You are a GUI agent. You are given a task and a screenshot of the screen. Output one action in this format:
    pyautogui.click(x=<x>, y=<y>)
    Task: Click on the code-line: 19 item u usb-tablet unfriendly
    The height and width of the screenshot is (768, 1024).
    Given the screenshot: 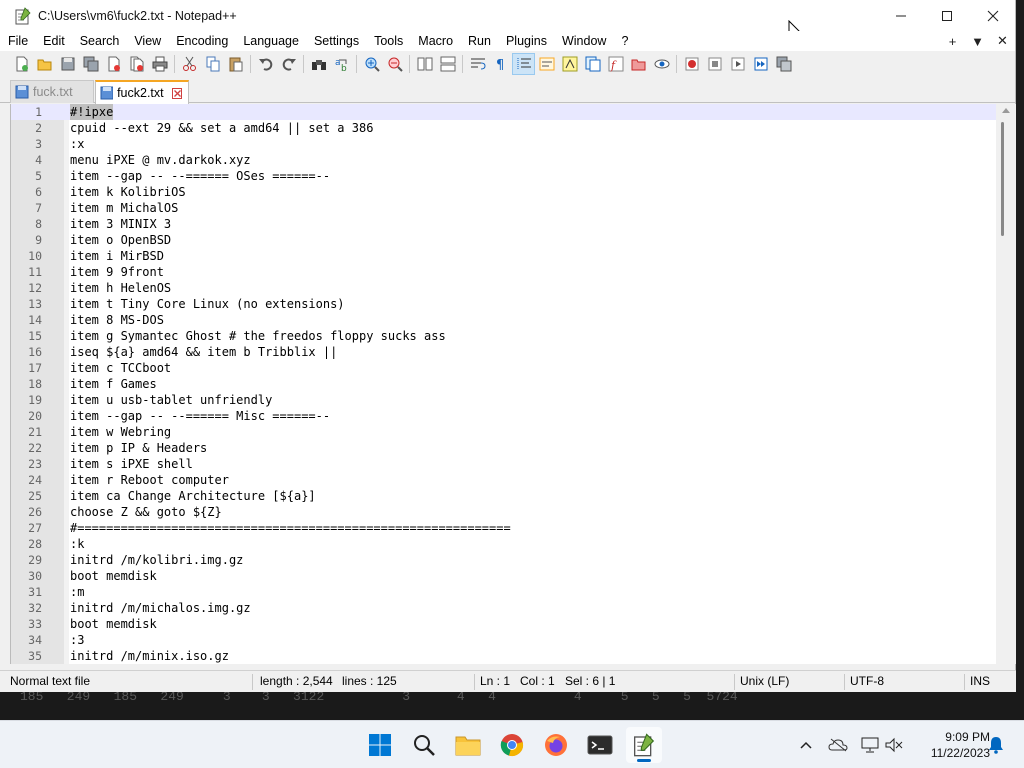 What is the action you would take?
    pyautogui.click(x=504, y=400)
    